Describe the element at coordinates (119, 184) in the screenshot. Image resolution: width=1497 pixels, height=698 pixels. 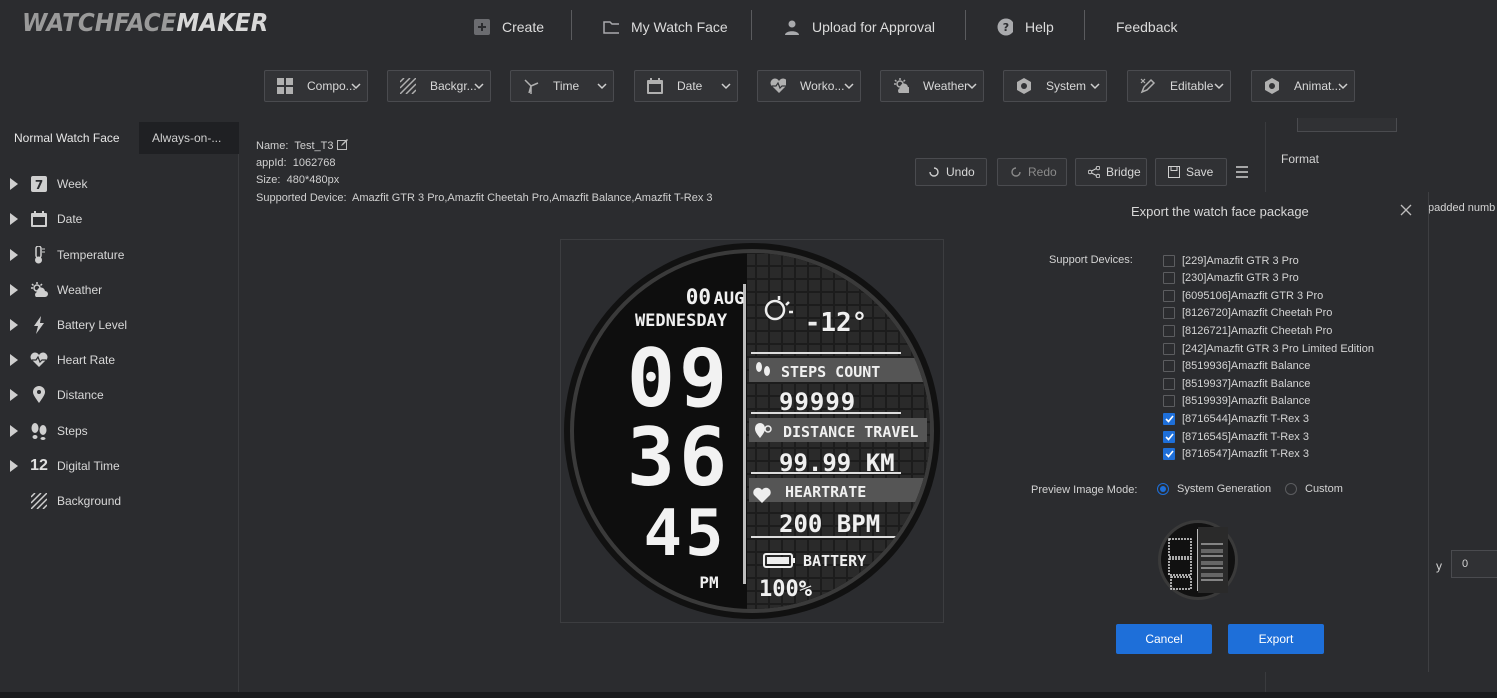
I see `tree-item-week: 7 Week` at that location.